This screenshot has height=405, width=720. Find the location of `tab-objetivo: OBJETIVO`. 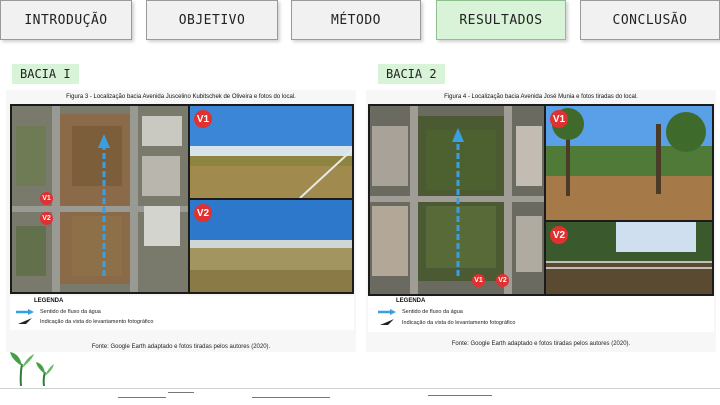

tab-objetivo: OBJETIVO is located at coordinates (212, 20).